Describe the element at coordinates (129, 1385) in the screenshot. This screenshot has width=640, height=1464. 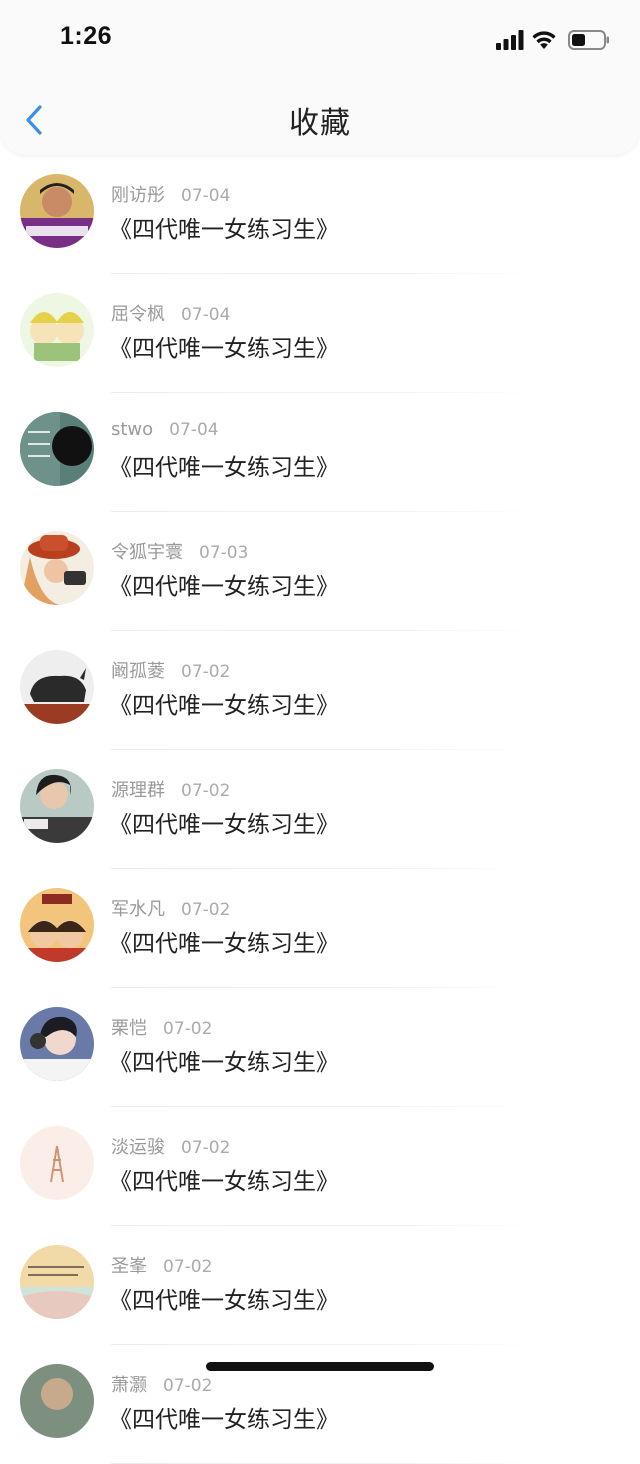
I see `user-name: 萧灏` at that location.